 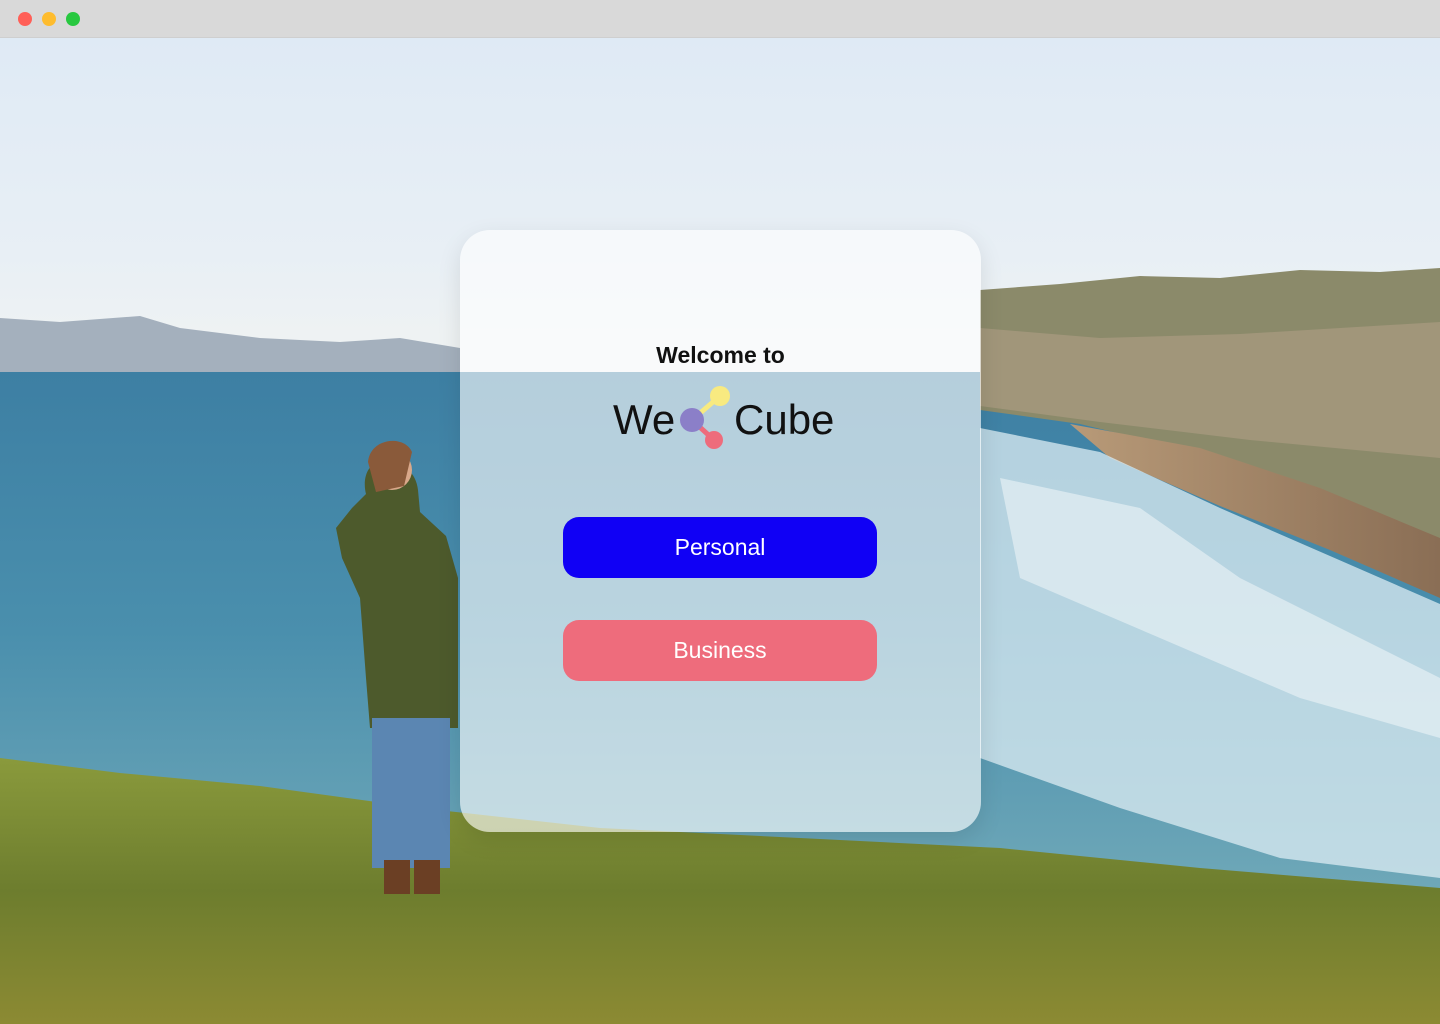 I want to click on business-button: Business, so click(x=720, y=650).